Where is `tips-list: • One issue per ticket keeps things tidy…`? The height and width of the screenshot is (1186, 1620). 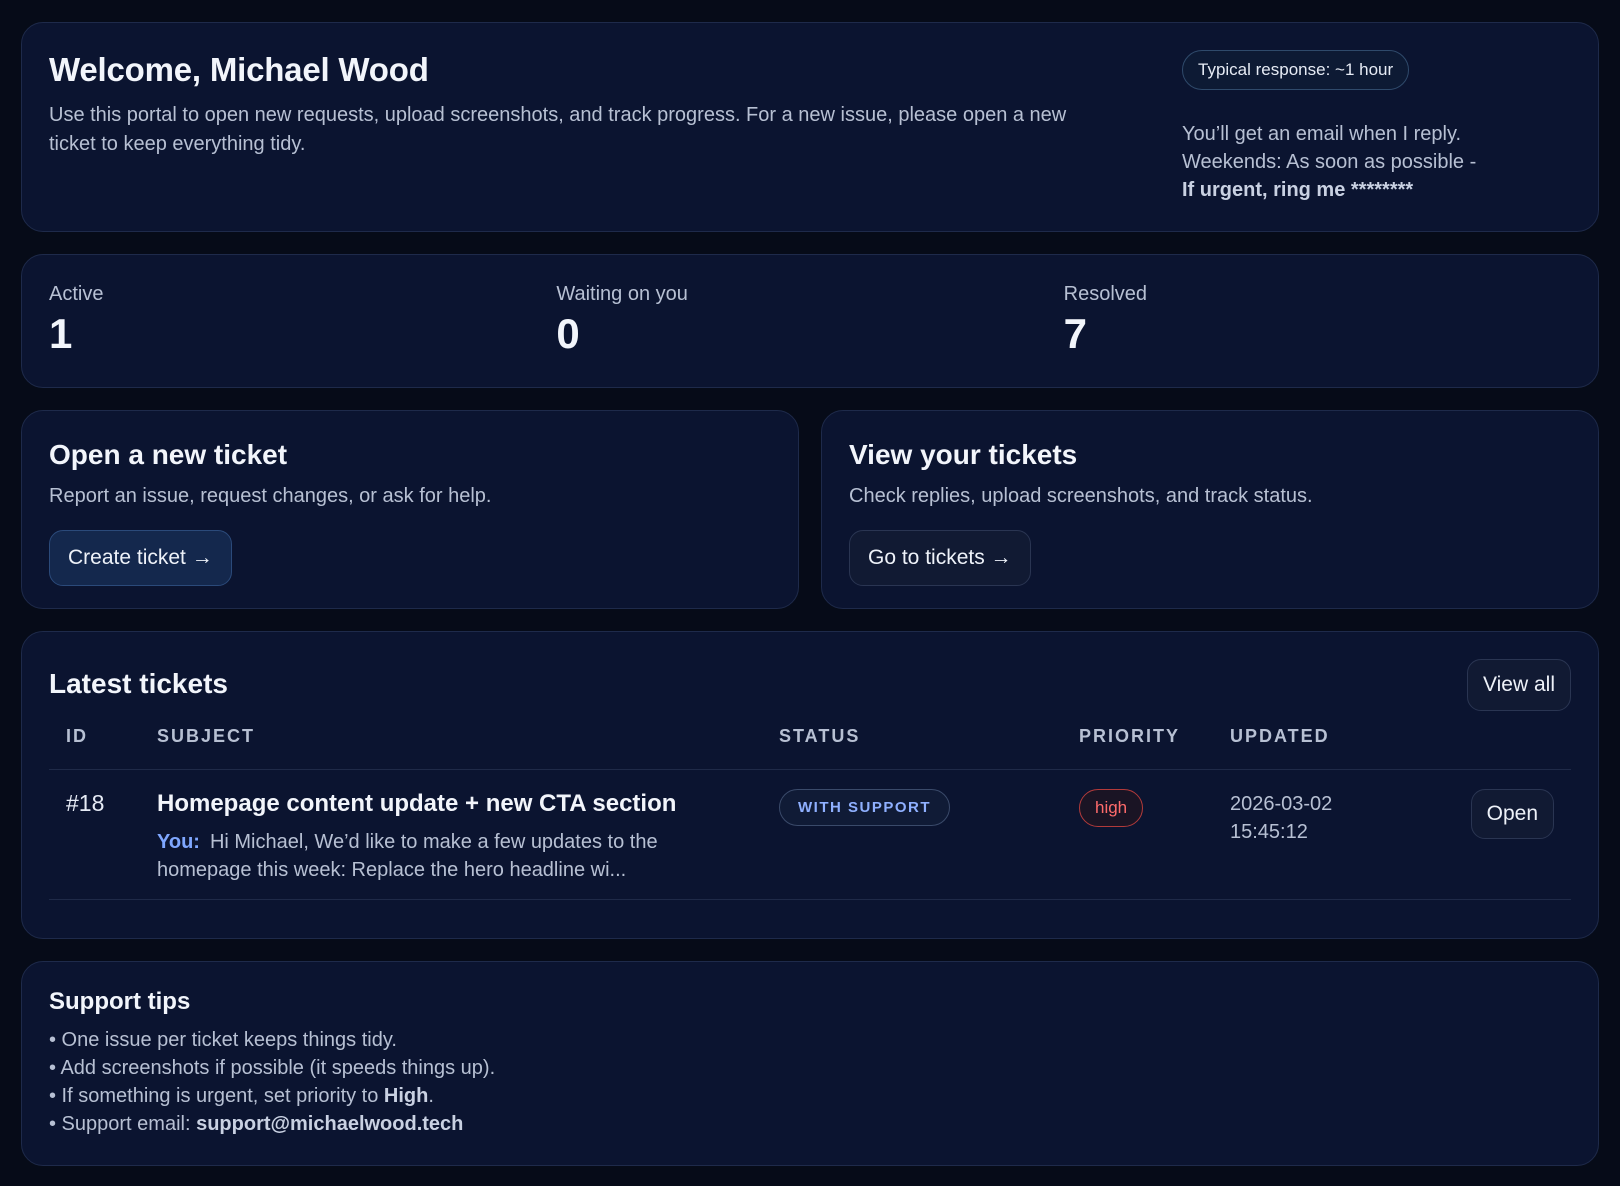 tips-list: • One issue per ticket keeps things tidy… is located at coordinates (810, 1082).